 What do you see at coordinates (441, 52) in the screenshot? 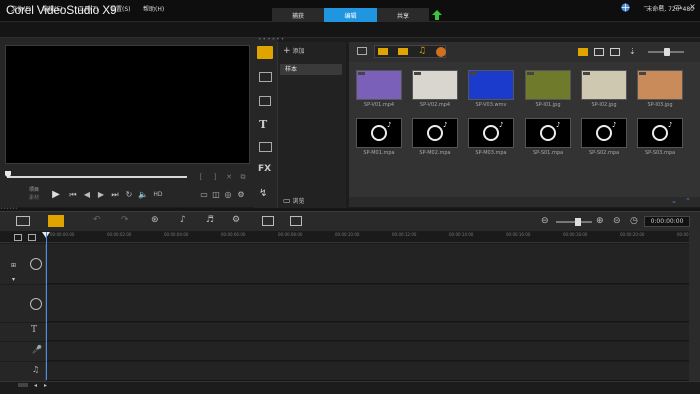
I see `sort-icon` at bounding box center [441, 52].